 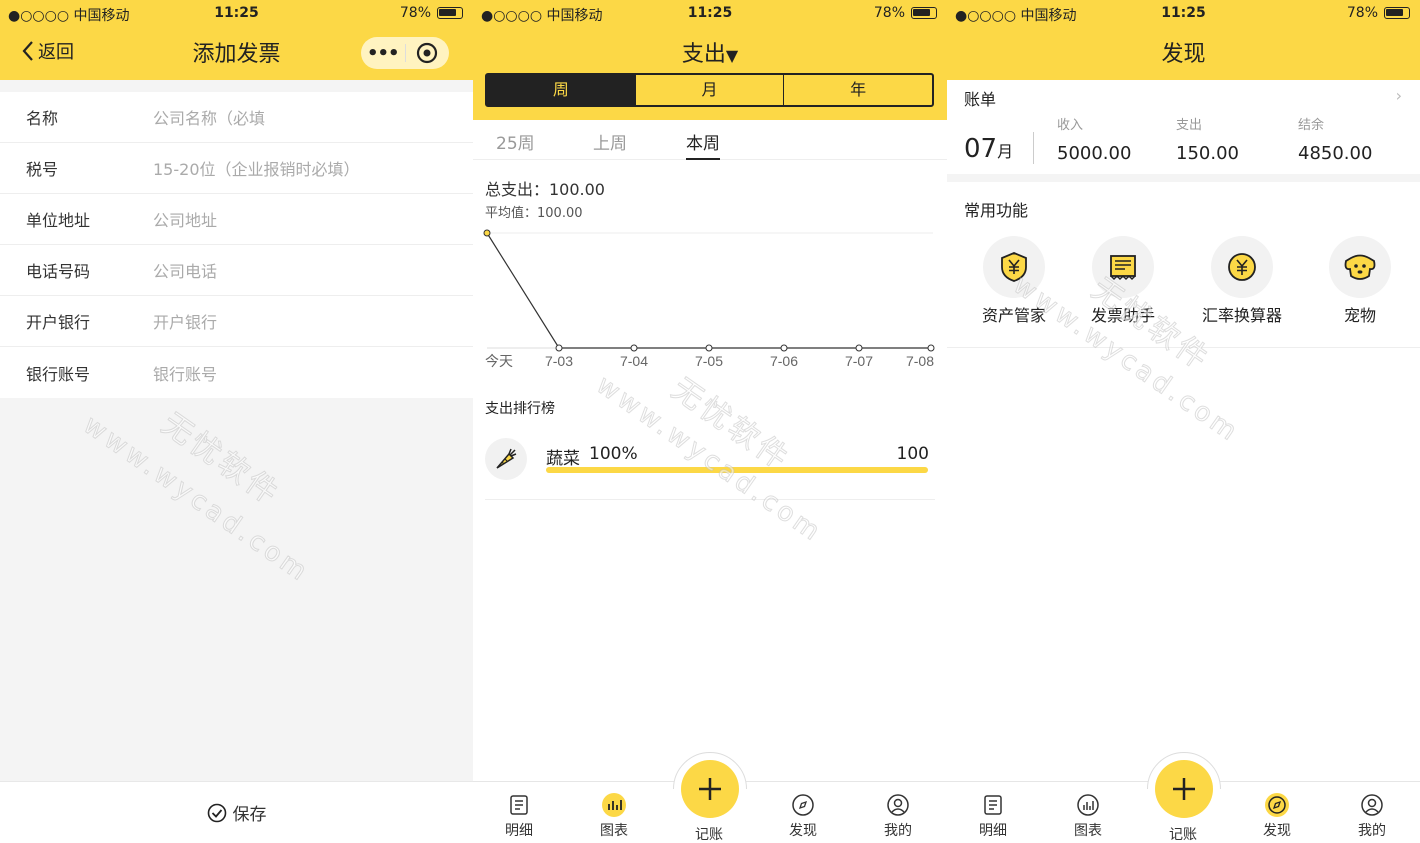 I want to click on nav-bar: 发现, so click(x=1183, y=53).